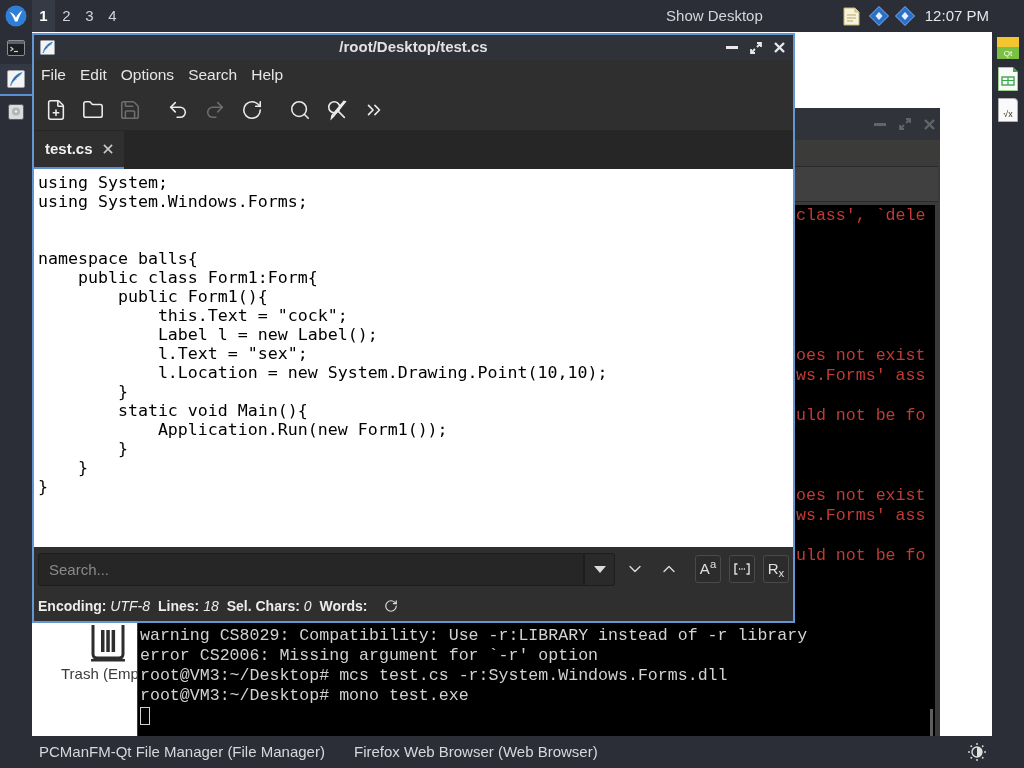 Image resolution: width=1024 pixels, height=768 pixels. Describe the element at coordinates (103, 182) in the screenshot. I see `code-line: using System;` at that location.